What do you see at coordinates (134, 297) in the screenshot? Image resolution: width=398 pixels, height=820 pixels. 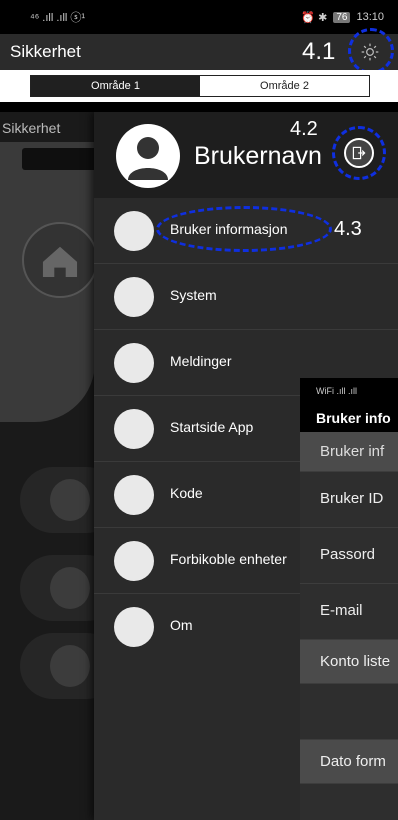 I see `door-icon` at bounding box center [134, 297].